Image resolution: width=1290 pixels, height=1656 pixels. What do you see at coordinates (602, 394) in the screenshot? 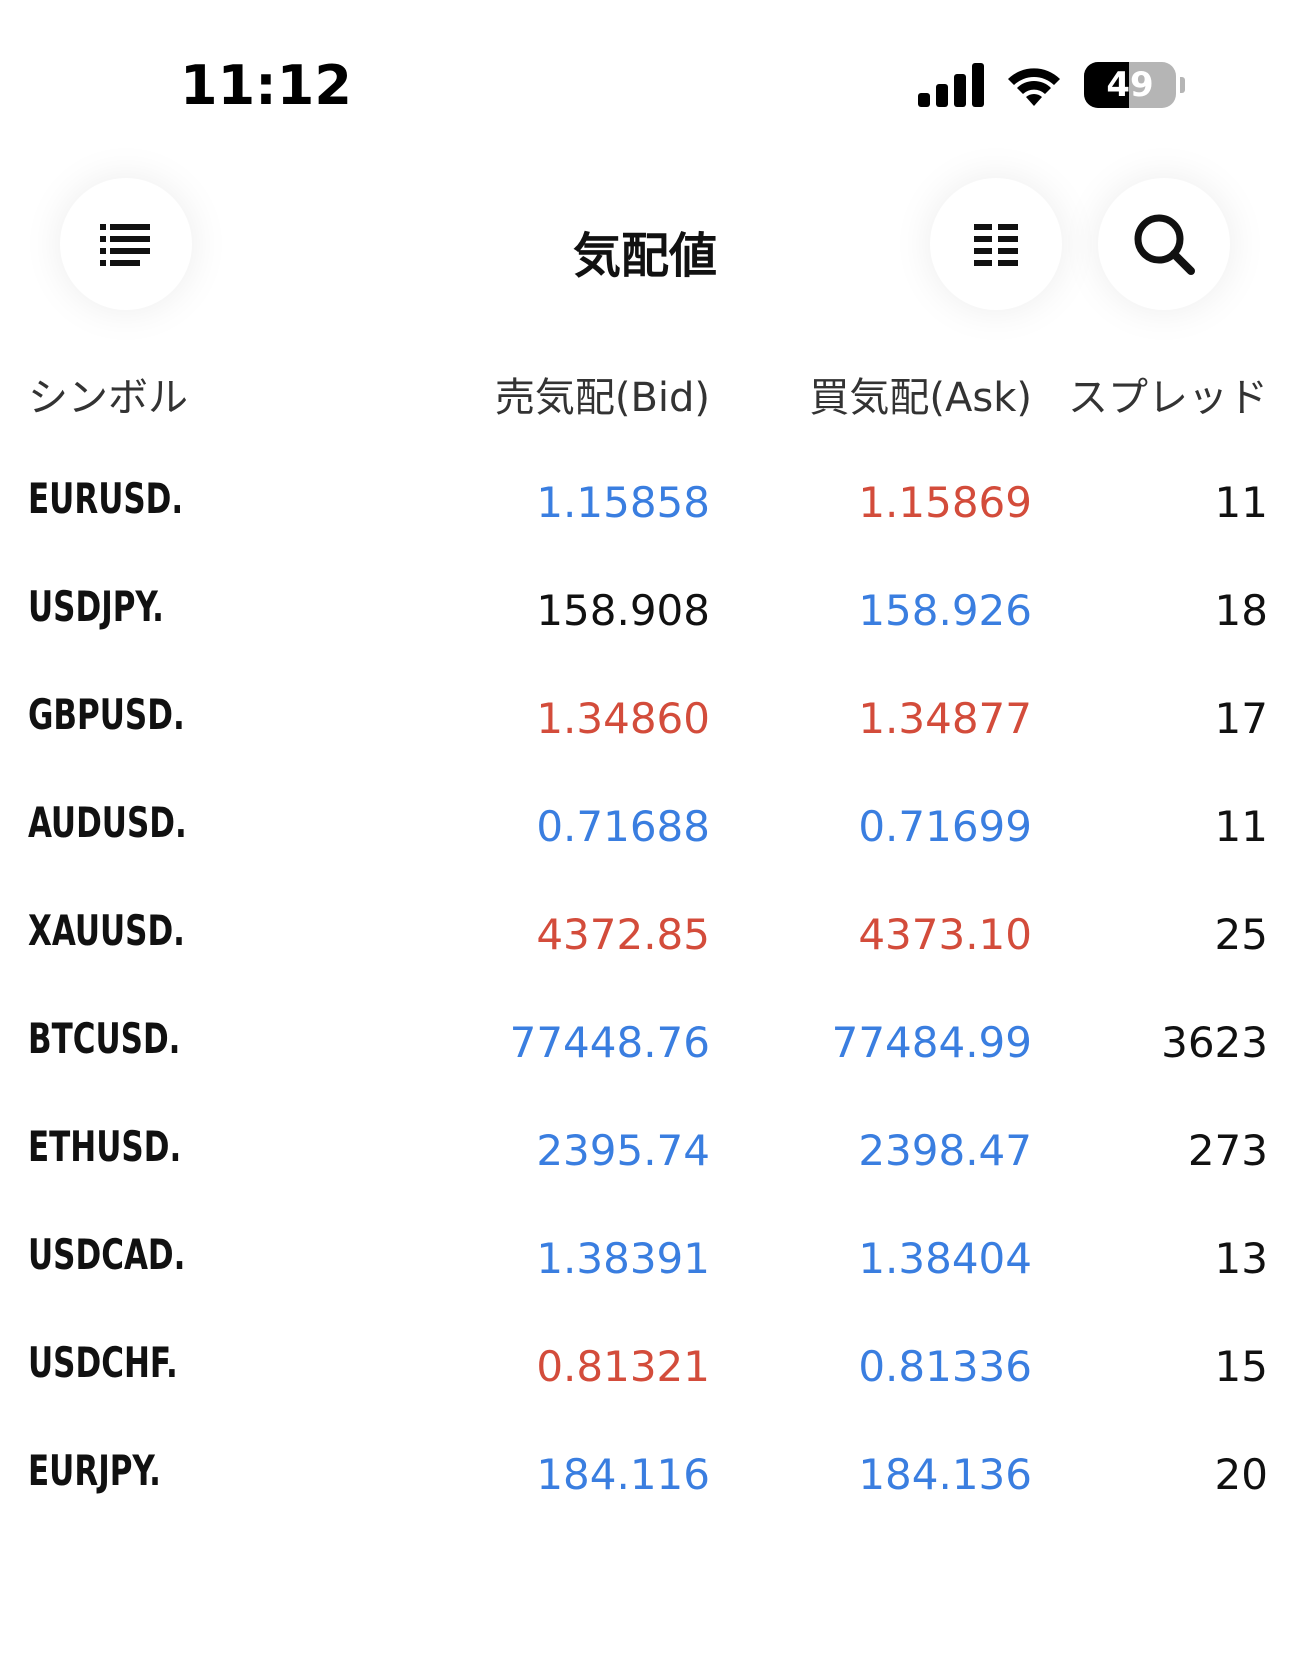
I see `column-header-bid: 売気配(Bid)` at bounding box center [602, 394].